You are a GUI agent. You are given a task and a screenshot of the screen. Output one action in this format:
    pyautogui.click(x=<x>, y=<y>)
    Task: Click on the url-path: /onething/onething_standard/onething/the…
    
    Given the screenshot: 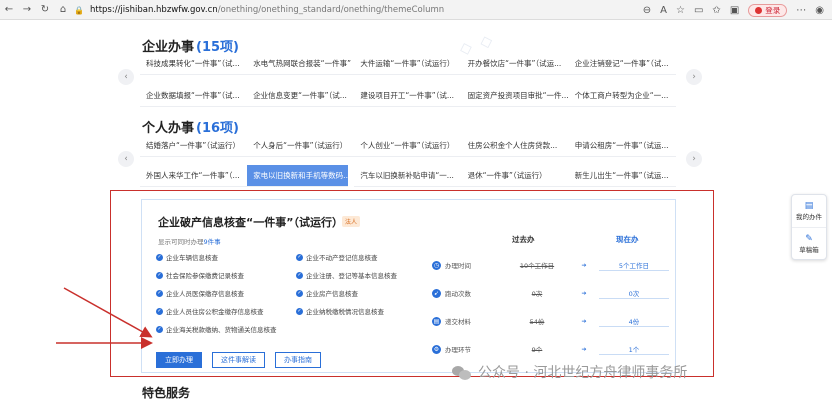 What is the action you would take?
    pyautogui.click(x=331, y=10)
    